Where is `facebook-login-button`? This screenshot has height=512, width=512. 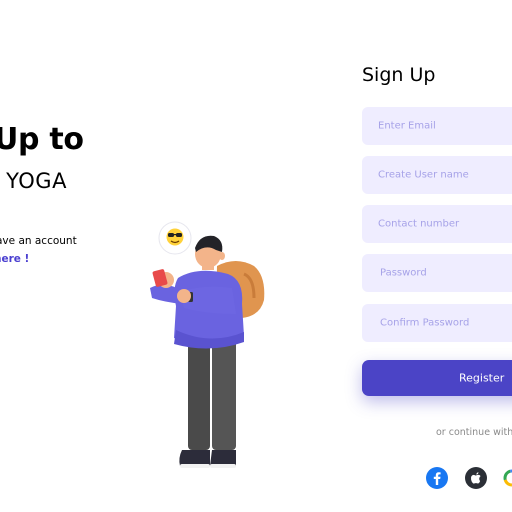 facebook-login-button is located at coordinates (437, 478).